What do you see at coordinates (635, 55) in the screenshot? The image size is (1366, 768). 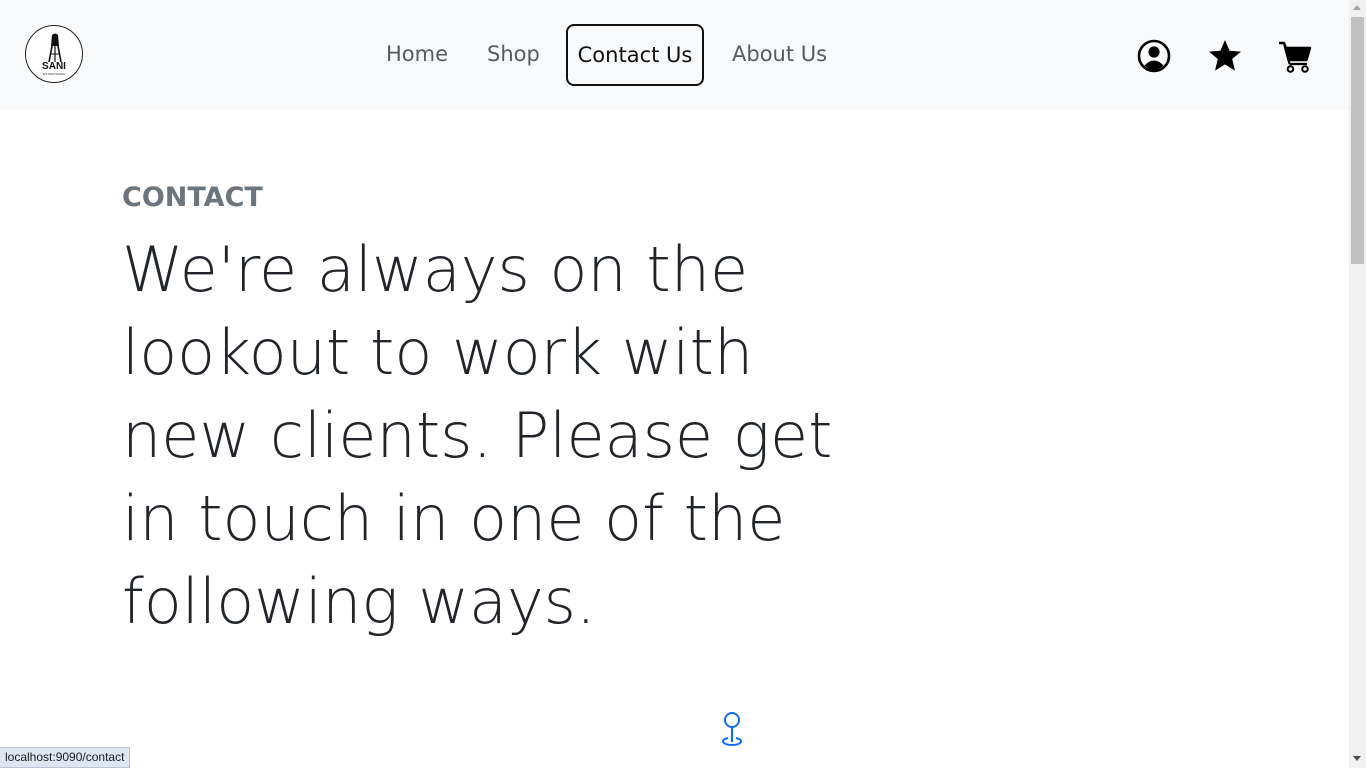 I see `nav-link-contact-us: Contact Us` at bounding box center [635, 55].